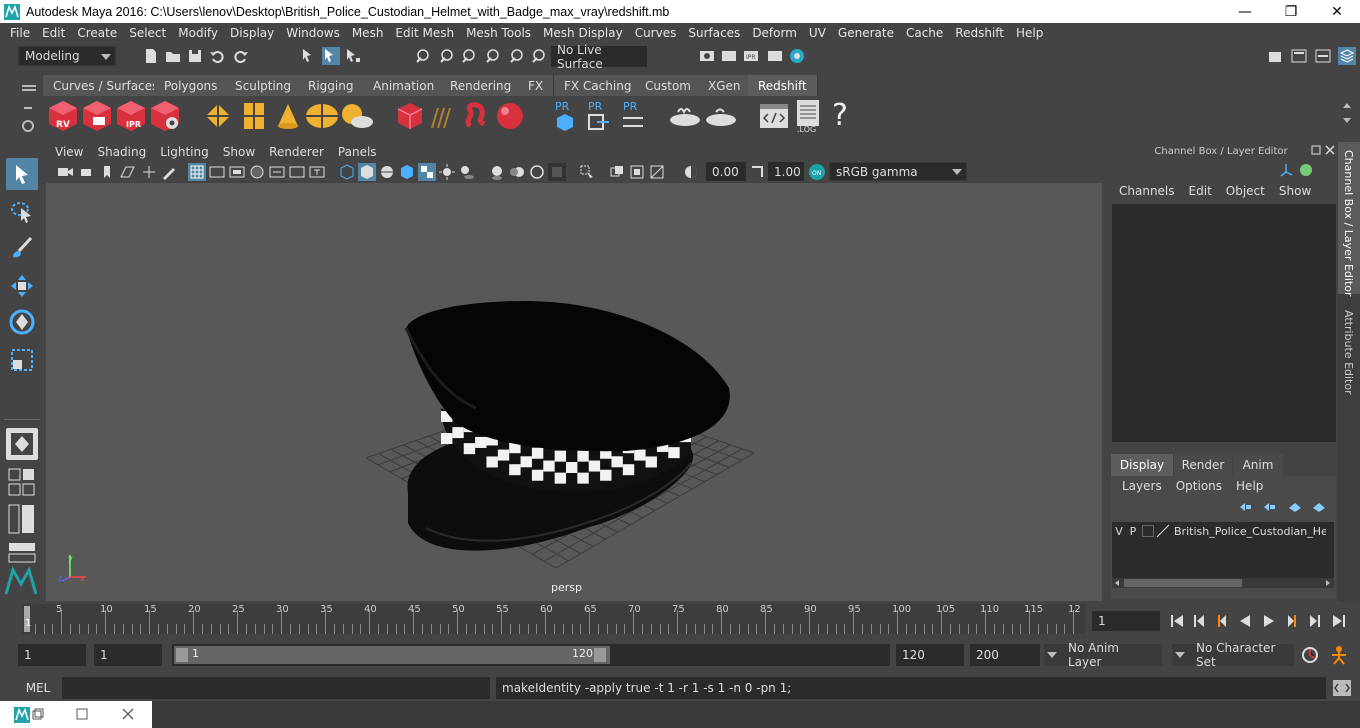 Image resolution: width=1360 pixels, height=728 pixels. Describe the element at coordinates (1342, 688) in the screenshot. I see `script-editor-icon` at that location.